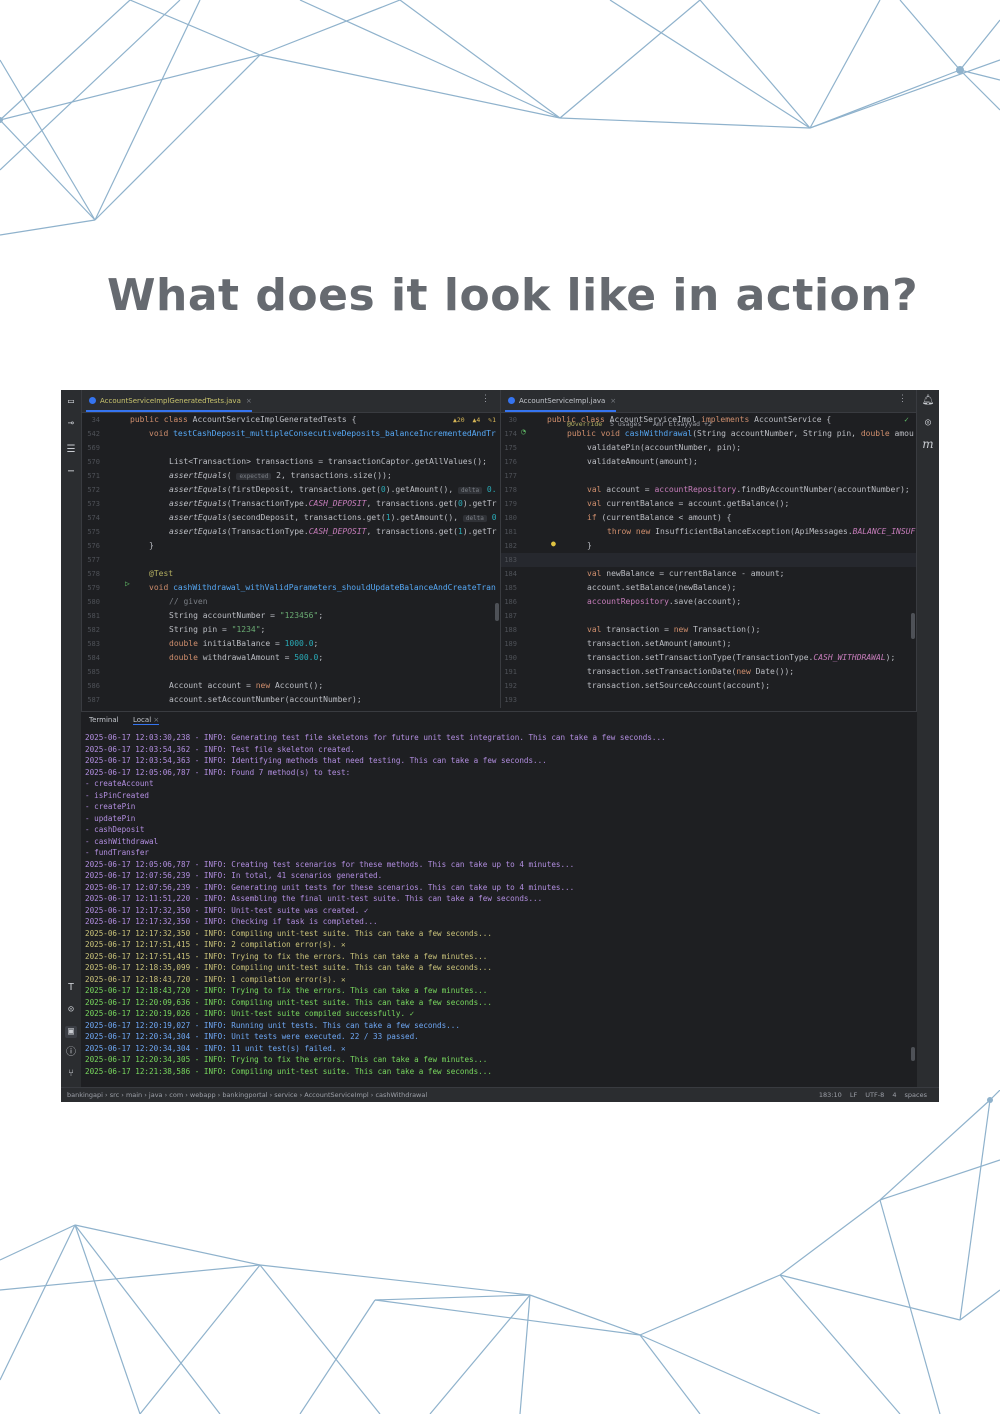 The image size is (1000, 1414). Describe the element at coordinates (553, 543) in the screenshot. I see `lightbulb-icon: ●` at that location.